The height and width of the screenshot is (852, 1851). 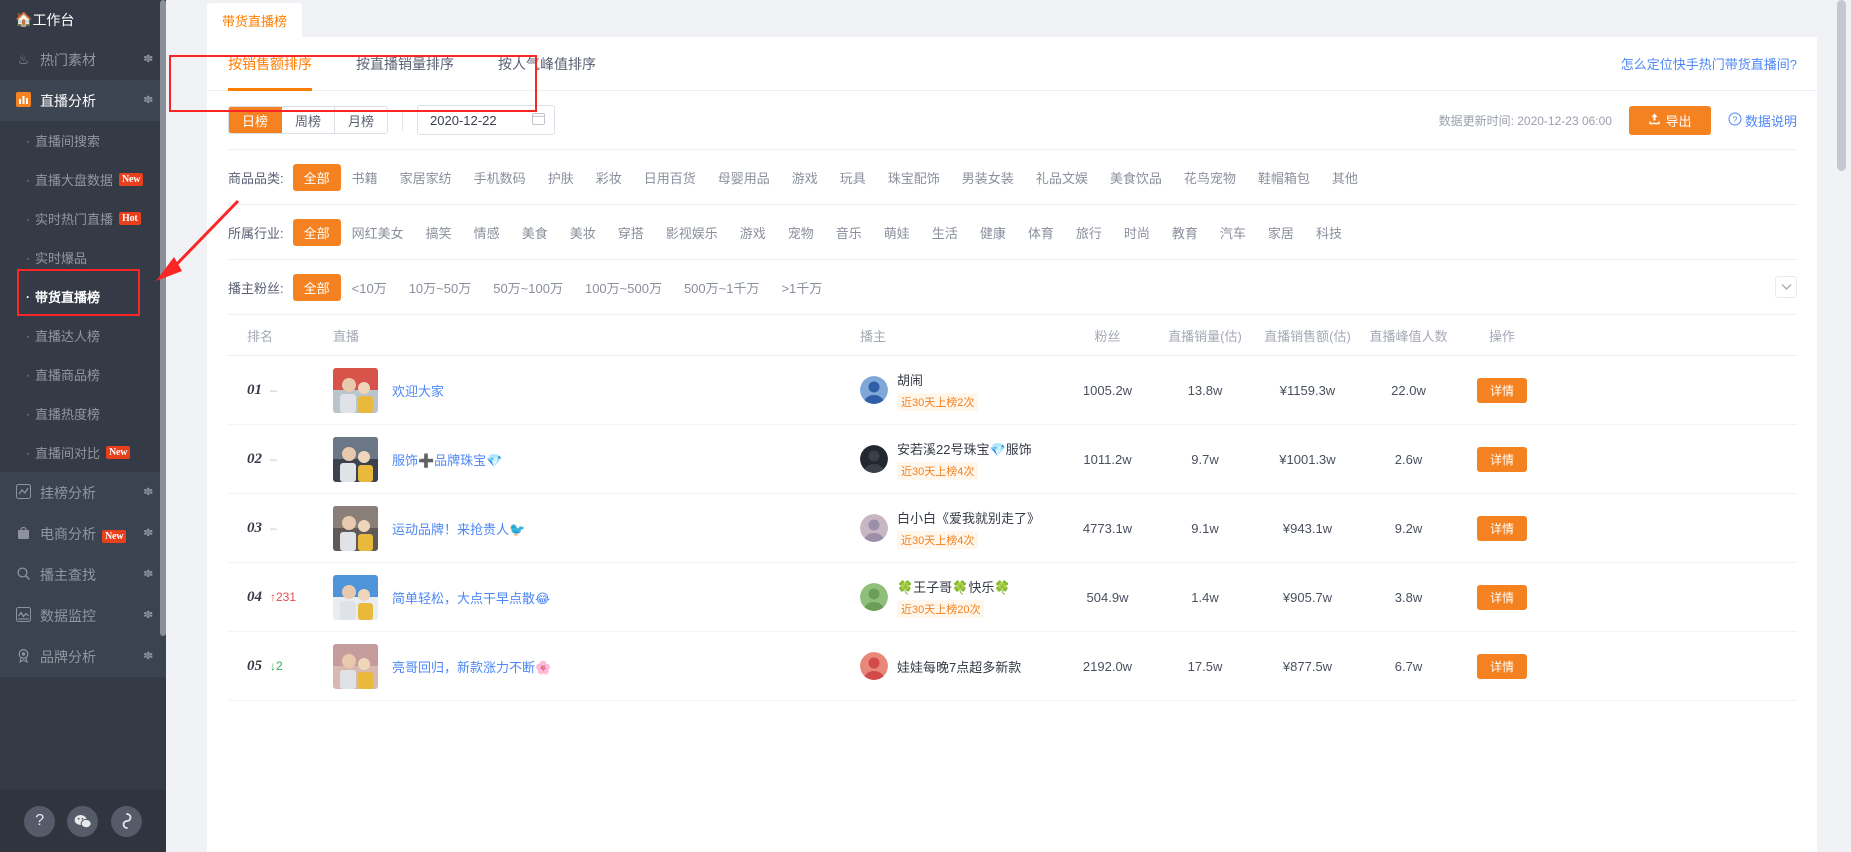 I want to click on host-name: 白小白《爱我就别走了》, so click(x=968, y=517).